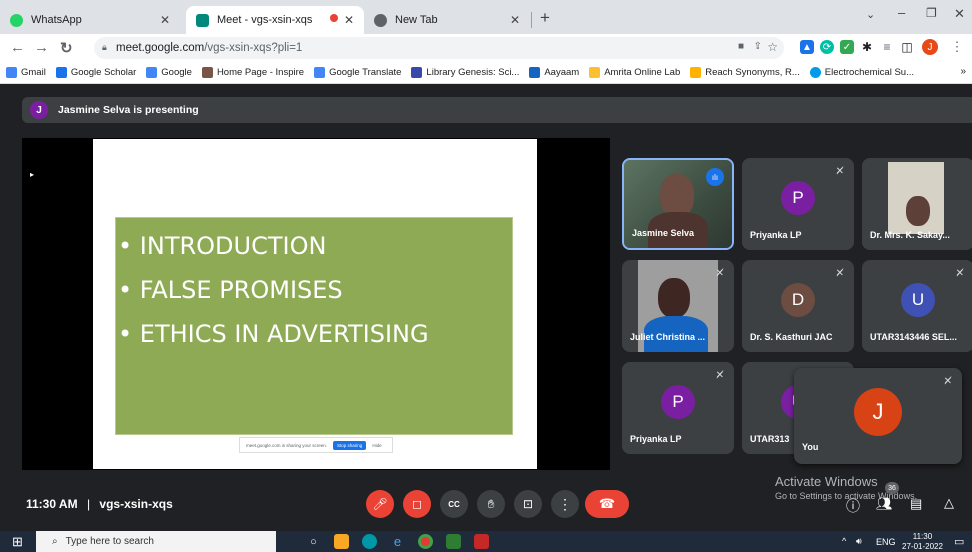 The height and width of the screenshot is (552, 972). I want to click on taskbar-clock: 11:30 27-01-2022, so click(922, 542).